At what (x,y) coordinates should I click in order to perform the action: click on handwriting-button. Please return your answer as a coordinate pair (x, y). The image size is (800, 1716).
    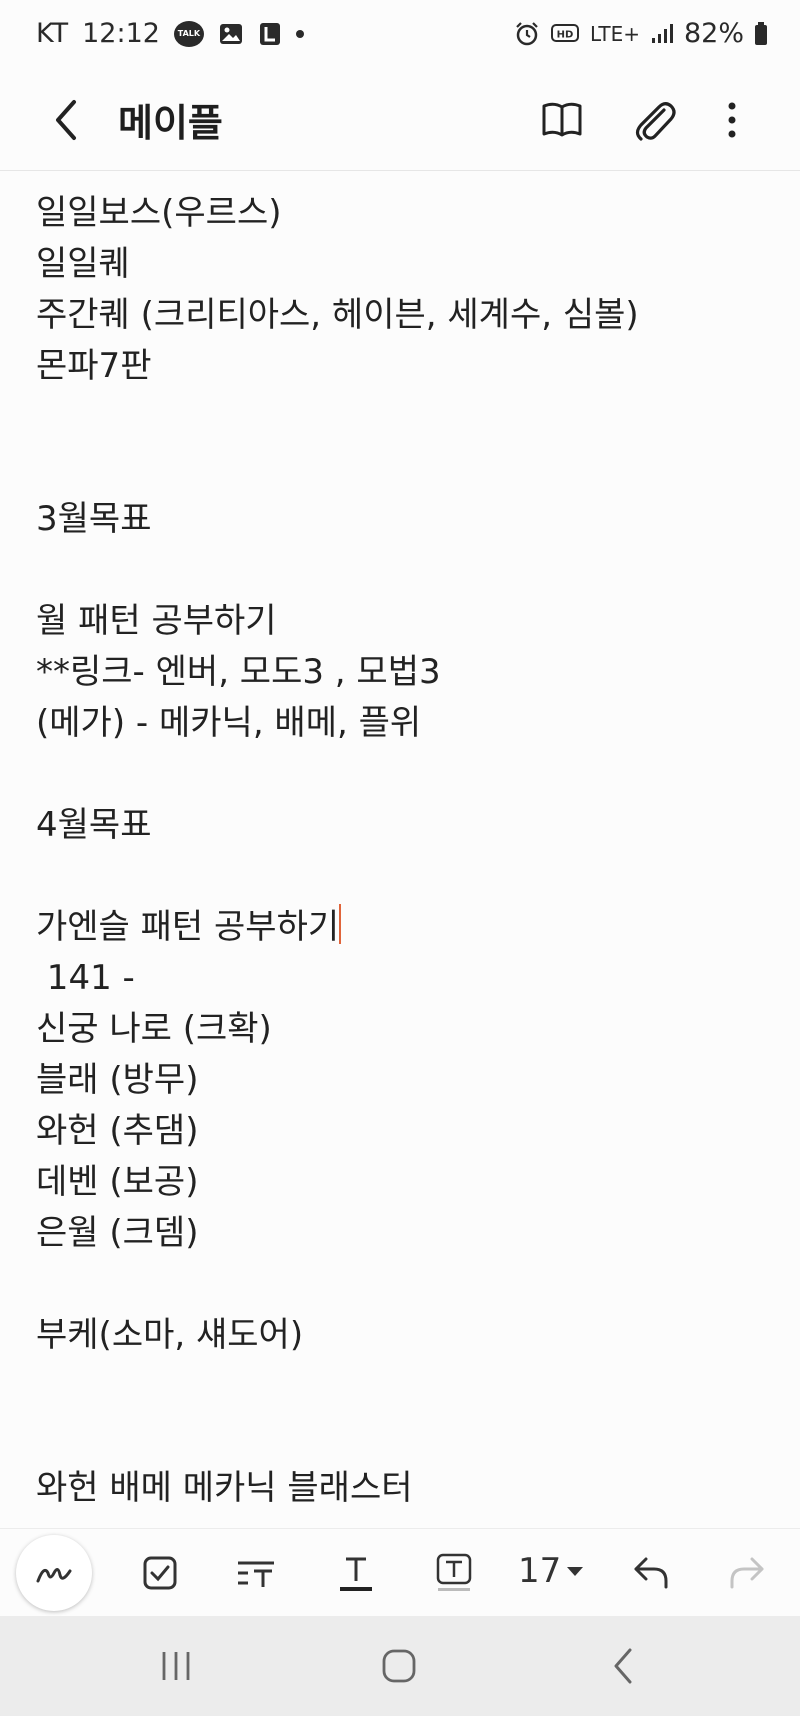
    Looking at the image, I should click on (54, 1573).